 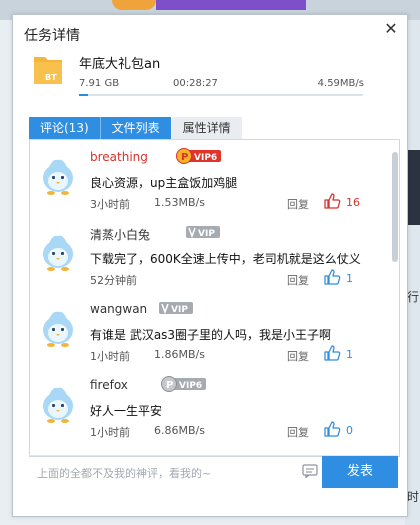 What do you see at coordinates (120, 64) in the screenshot?
I see `file-name: 年底大礼包an` at bounding box center [120, 64].